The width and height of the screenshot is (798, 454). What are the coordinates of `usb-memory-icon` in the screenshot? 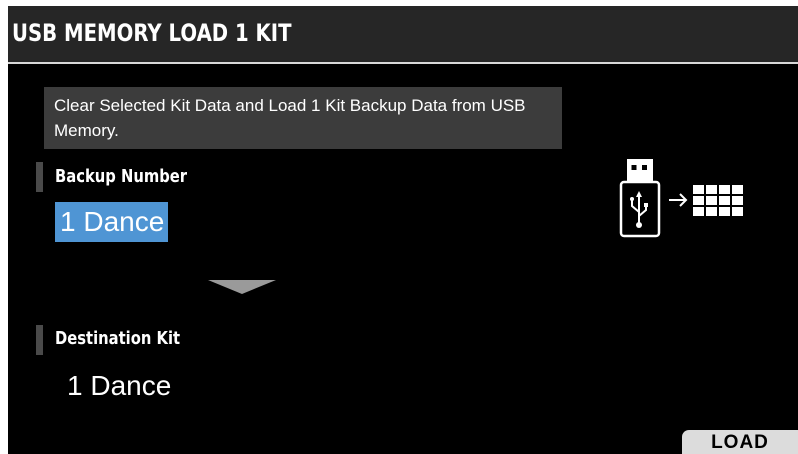 It's located at (640, 198).